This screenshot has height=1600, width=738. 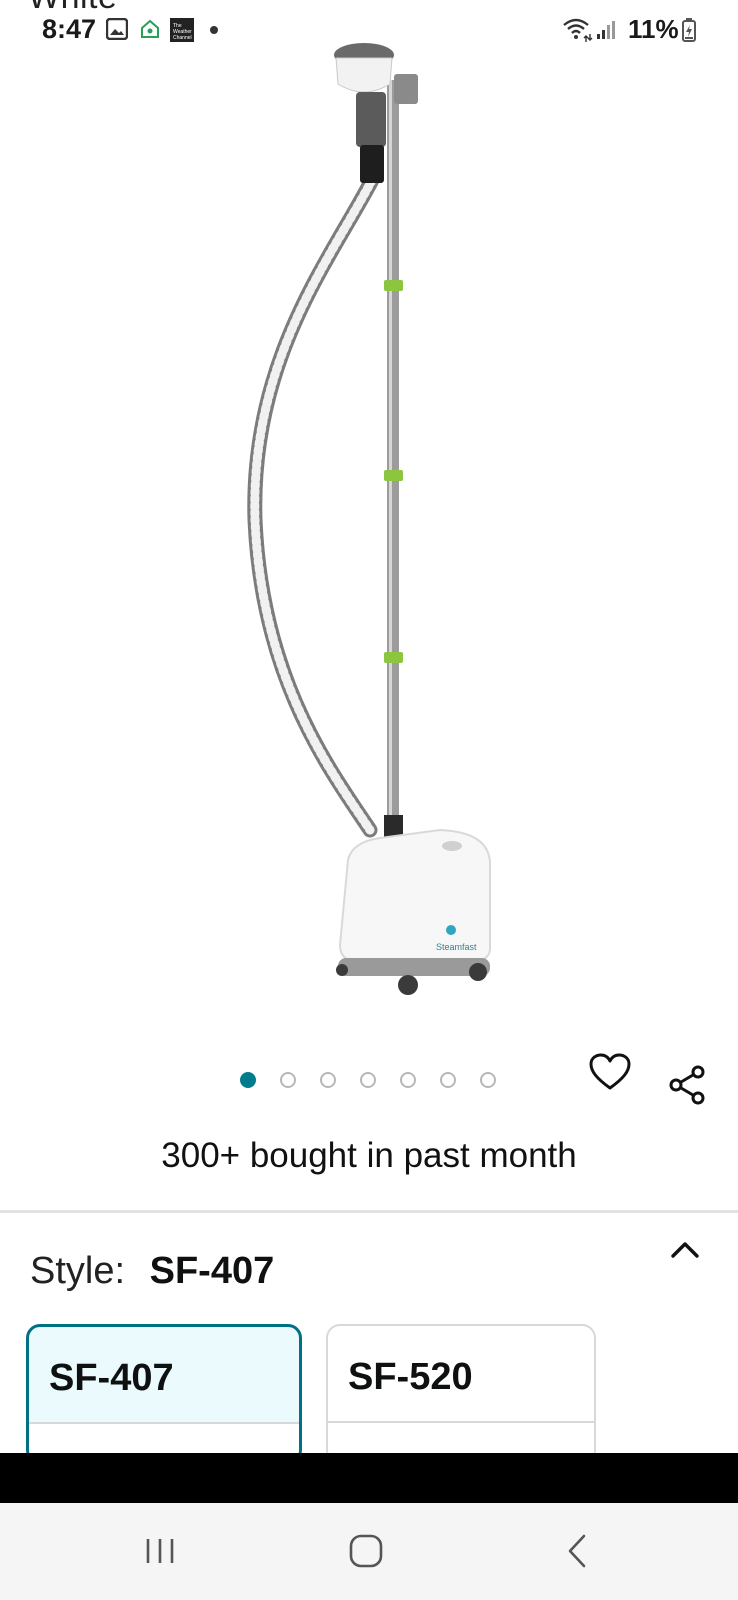 What do you see at coordinates (687, 1085) in the screenshot?
I see `share-icon` at bounding box center [687, 1085].